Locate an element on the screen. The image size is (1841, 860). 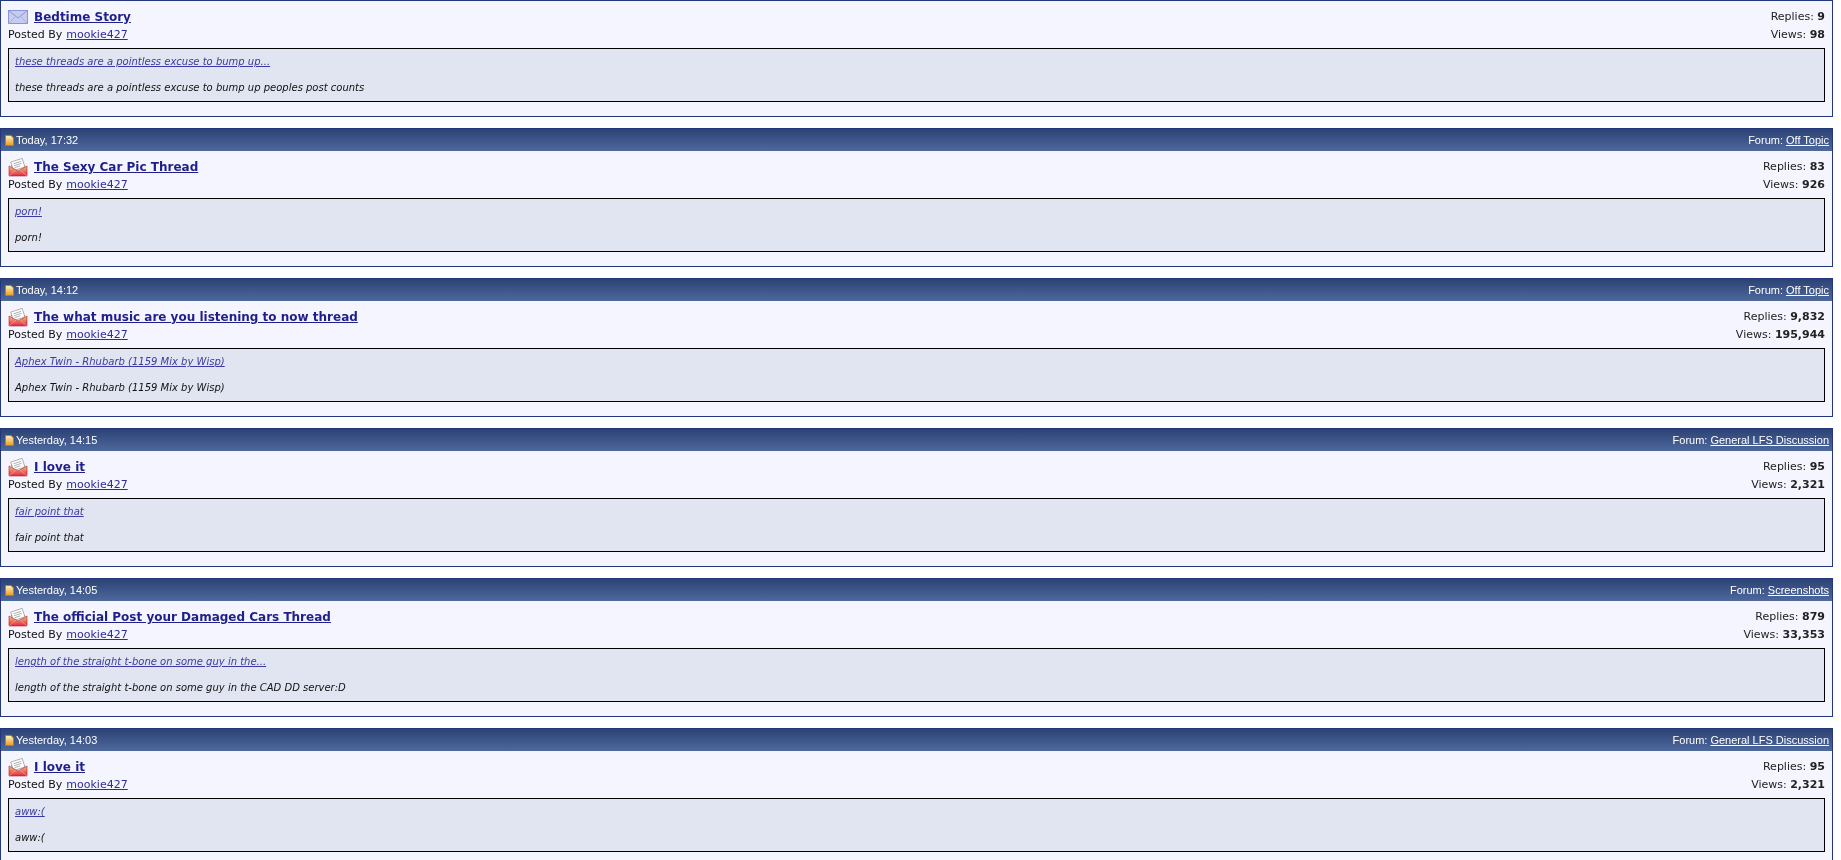
preview-text: Aphex Twin - Rhubarb (1159 Mix by Wisp) is located at coordinates (120, 388).